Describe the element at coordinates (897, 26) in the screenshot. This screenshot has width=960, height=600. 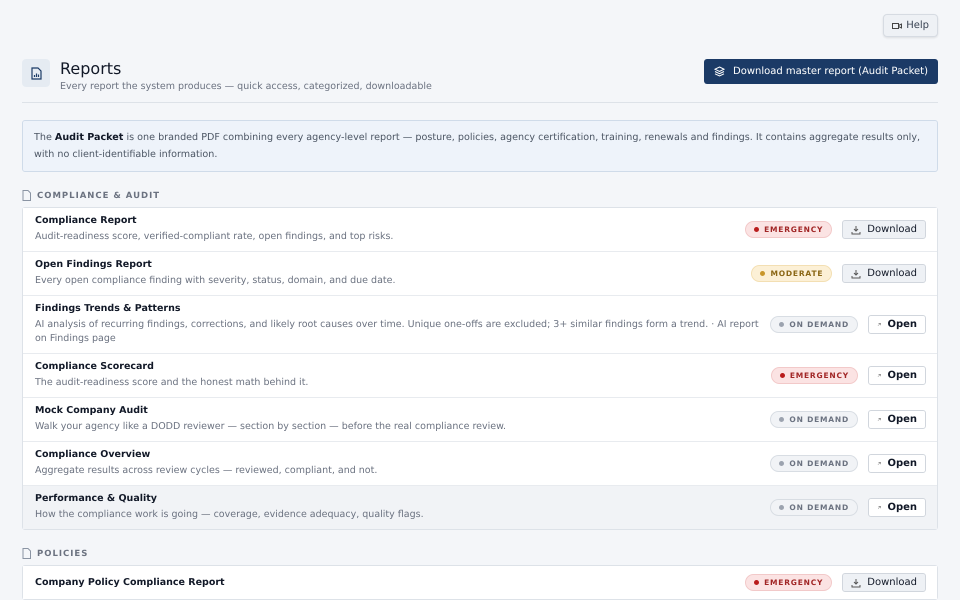
I see `video-camera-icon` at that location.